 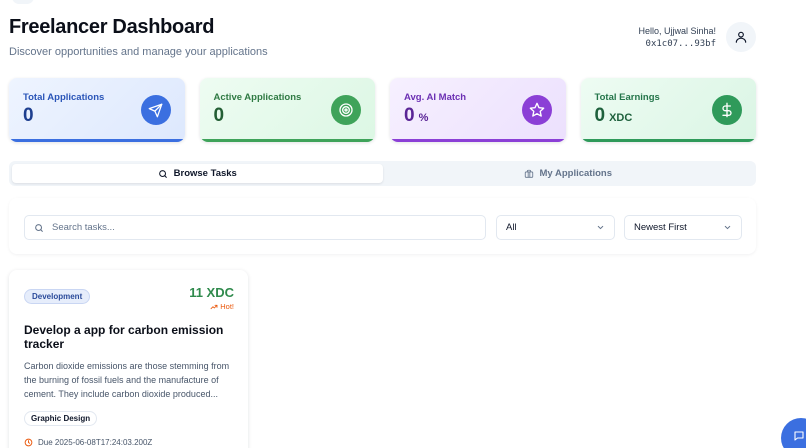 I want to click on tab-label: Browse Tasks, so click(x=205, y=173).